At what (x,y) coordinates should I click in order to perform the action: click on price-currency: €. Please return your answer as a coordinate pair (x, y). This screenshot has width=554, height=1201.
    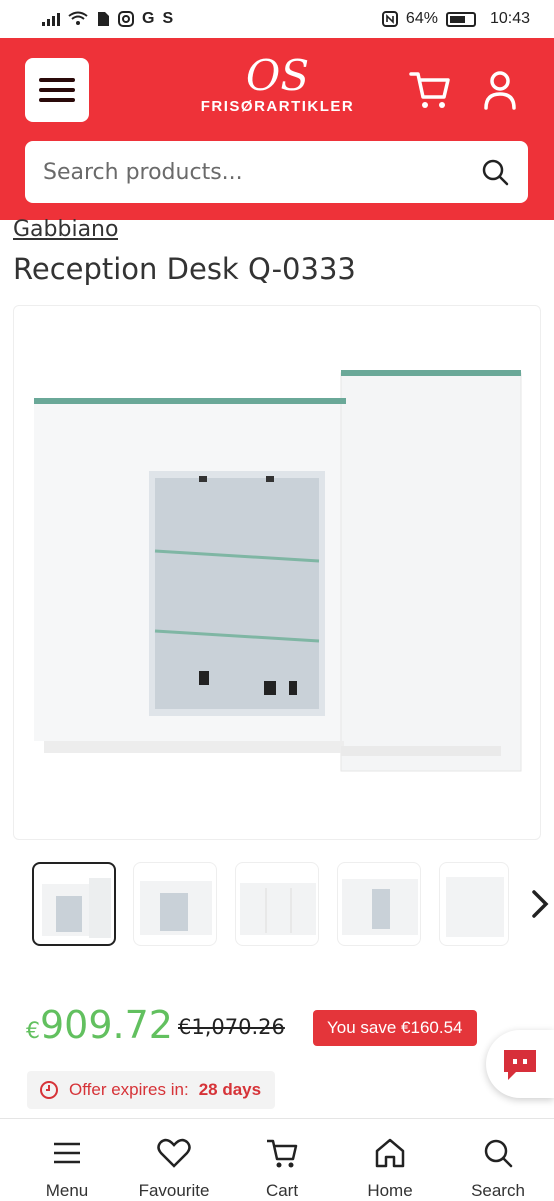
    Looking at the image, I should click on (33, 1031).